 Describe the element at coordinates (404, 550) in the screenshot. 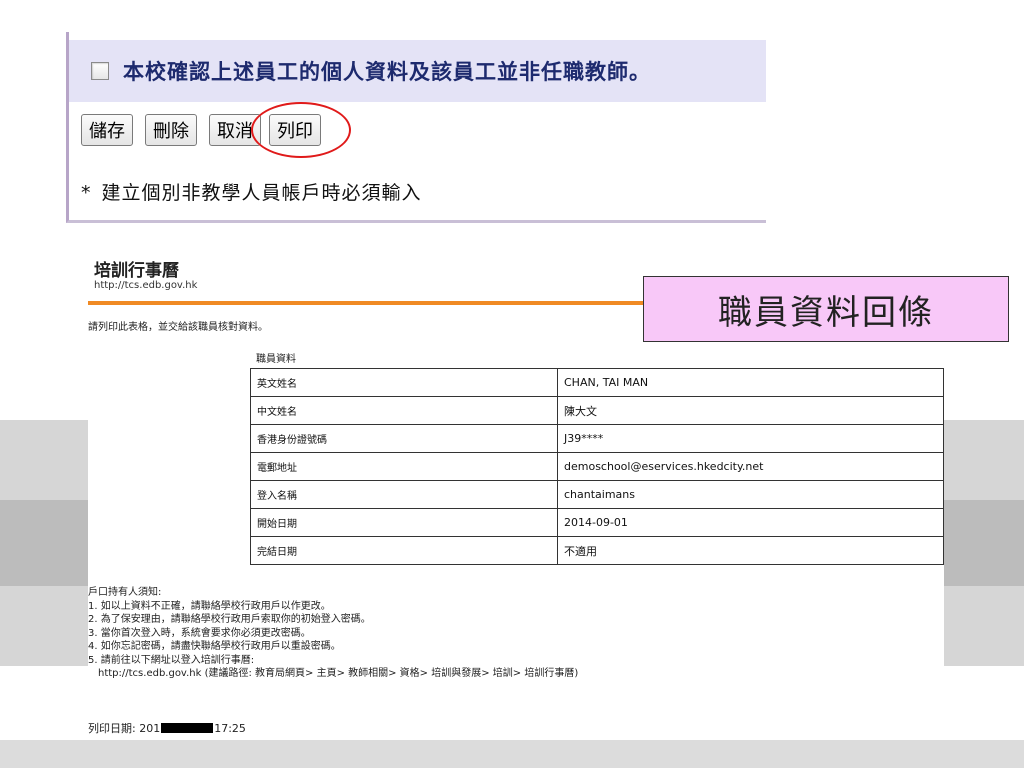

I see `row-label: 完結日期` at that location.